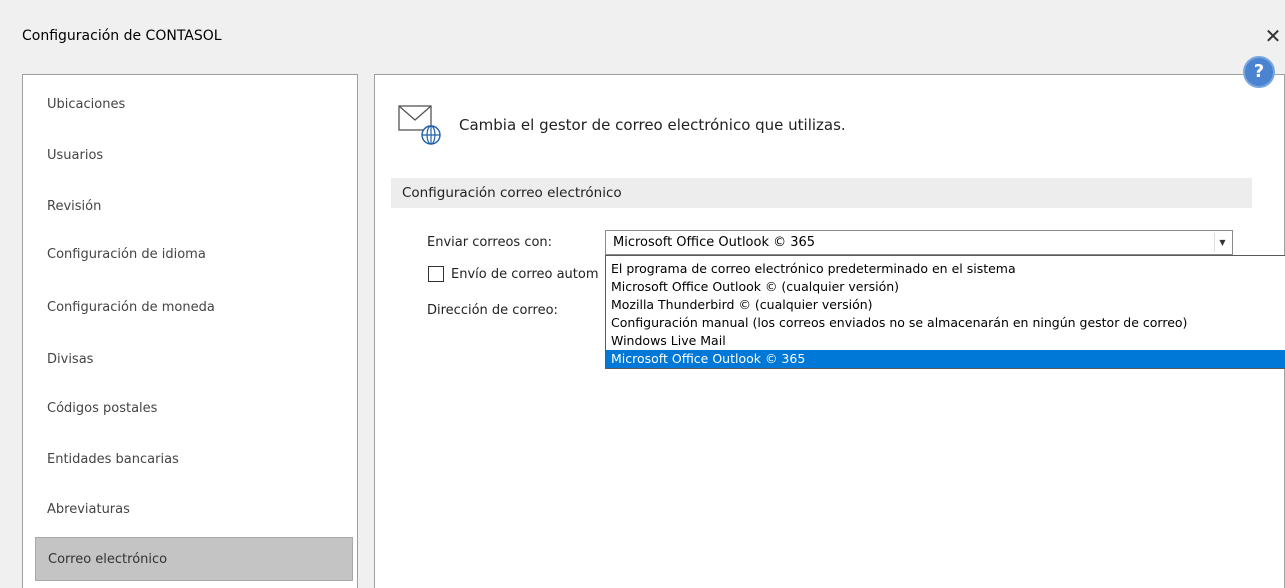  Describe the element at coordinates (194, 409) in the screenshot. I see `sidebar-item-codigos-postales: Códigos postales` at that location.